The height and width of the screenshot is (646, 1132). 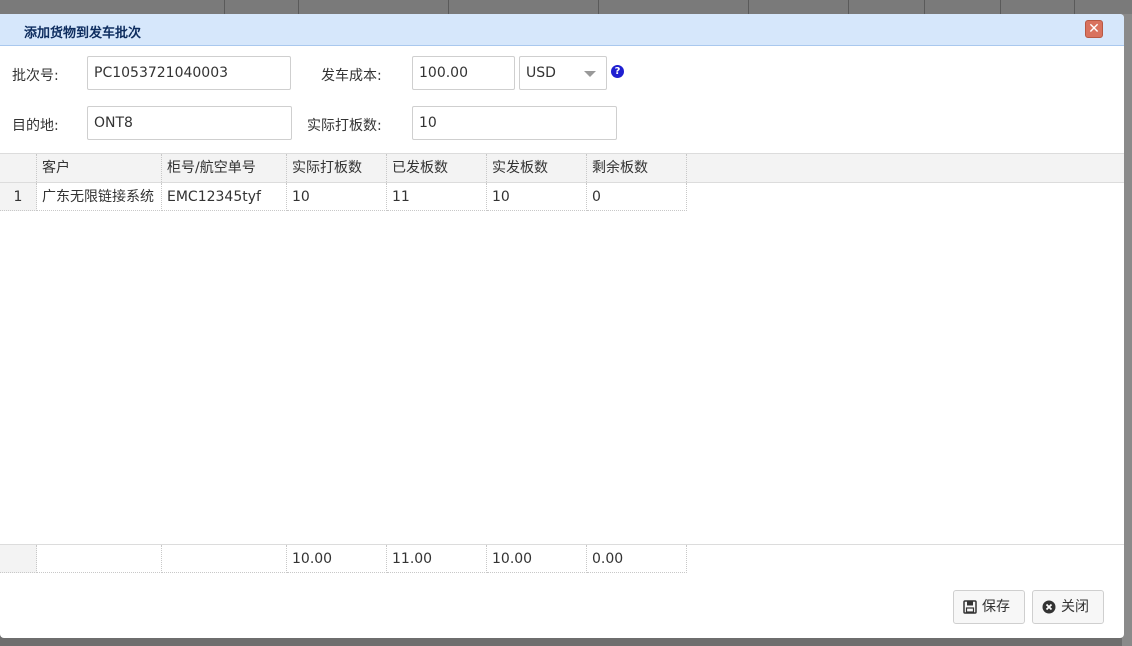 What do you see at coordinates (537, 559) in the screenshot?
I see `footer-sent-pallets-total: 10.00` at bounding box center [537, 559].